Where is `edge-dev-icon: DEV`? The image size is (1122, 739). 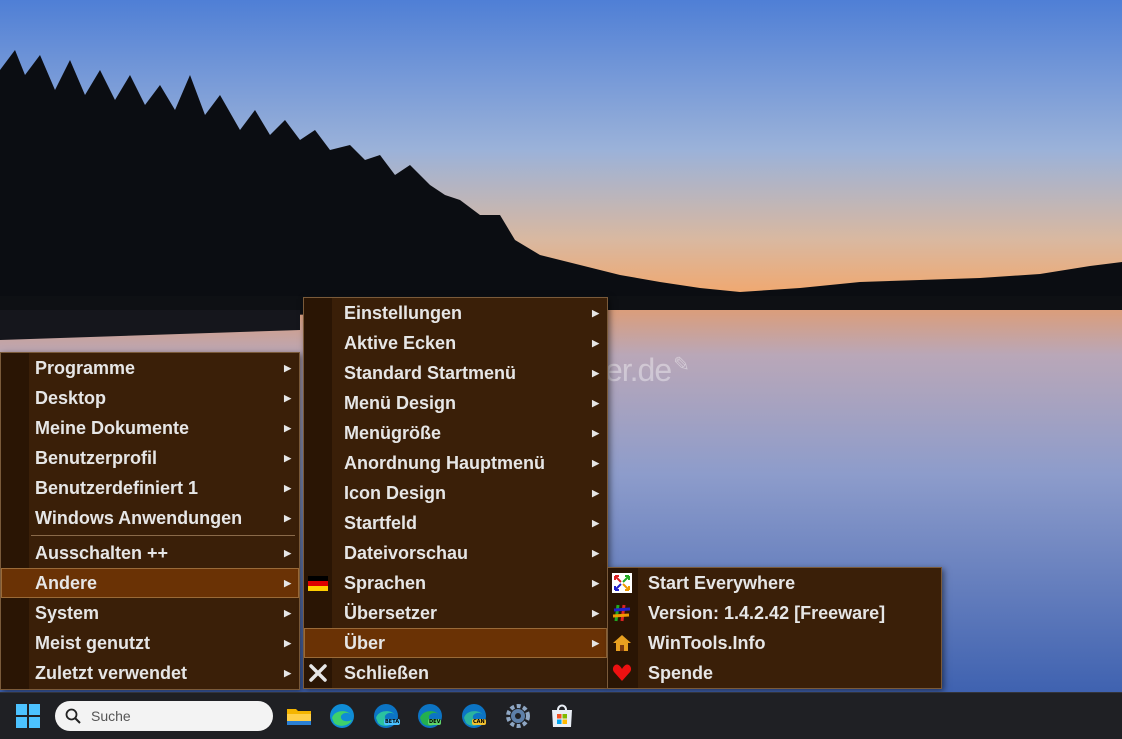 edge-dev-icon: DEV is located at coordinates (430, 716).